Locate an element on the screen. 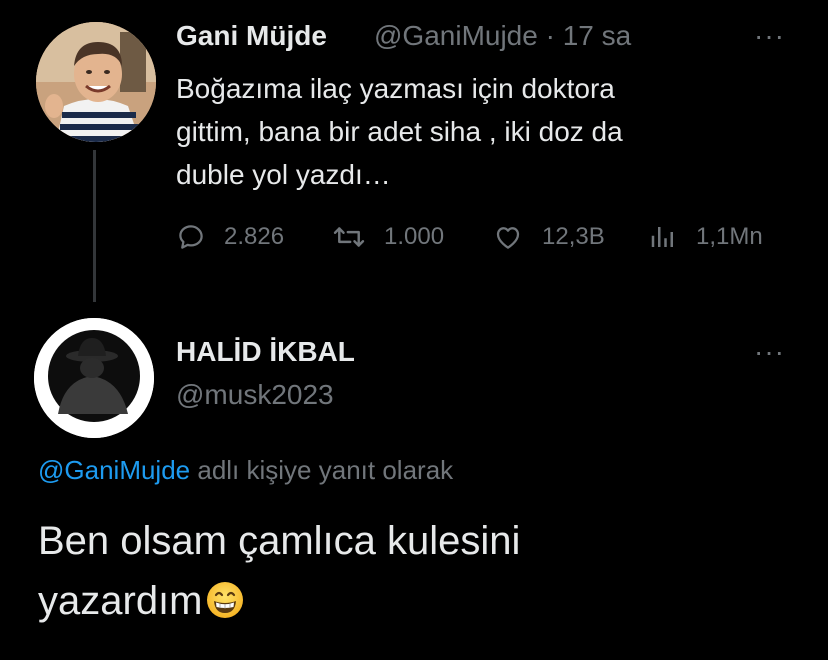  views-count: 1,1Mn is located at coordinates (729, 236).